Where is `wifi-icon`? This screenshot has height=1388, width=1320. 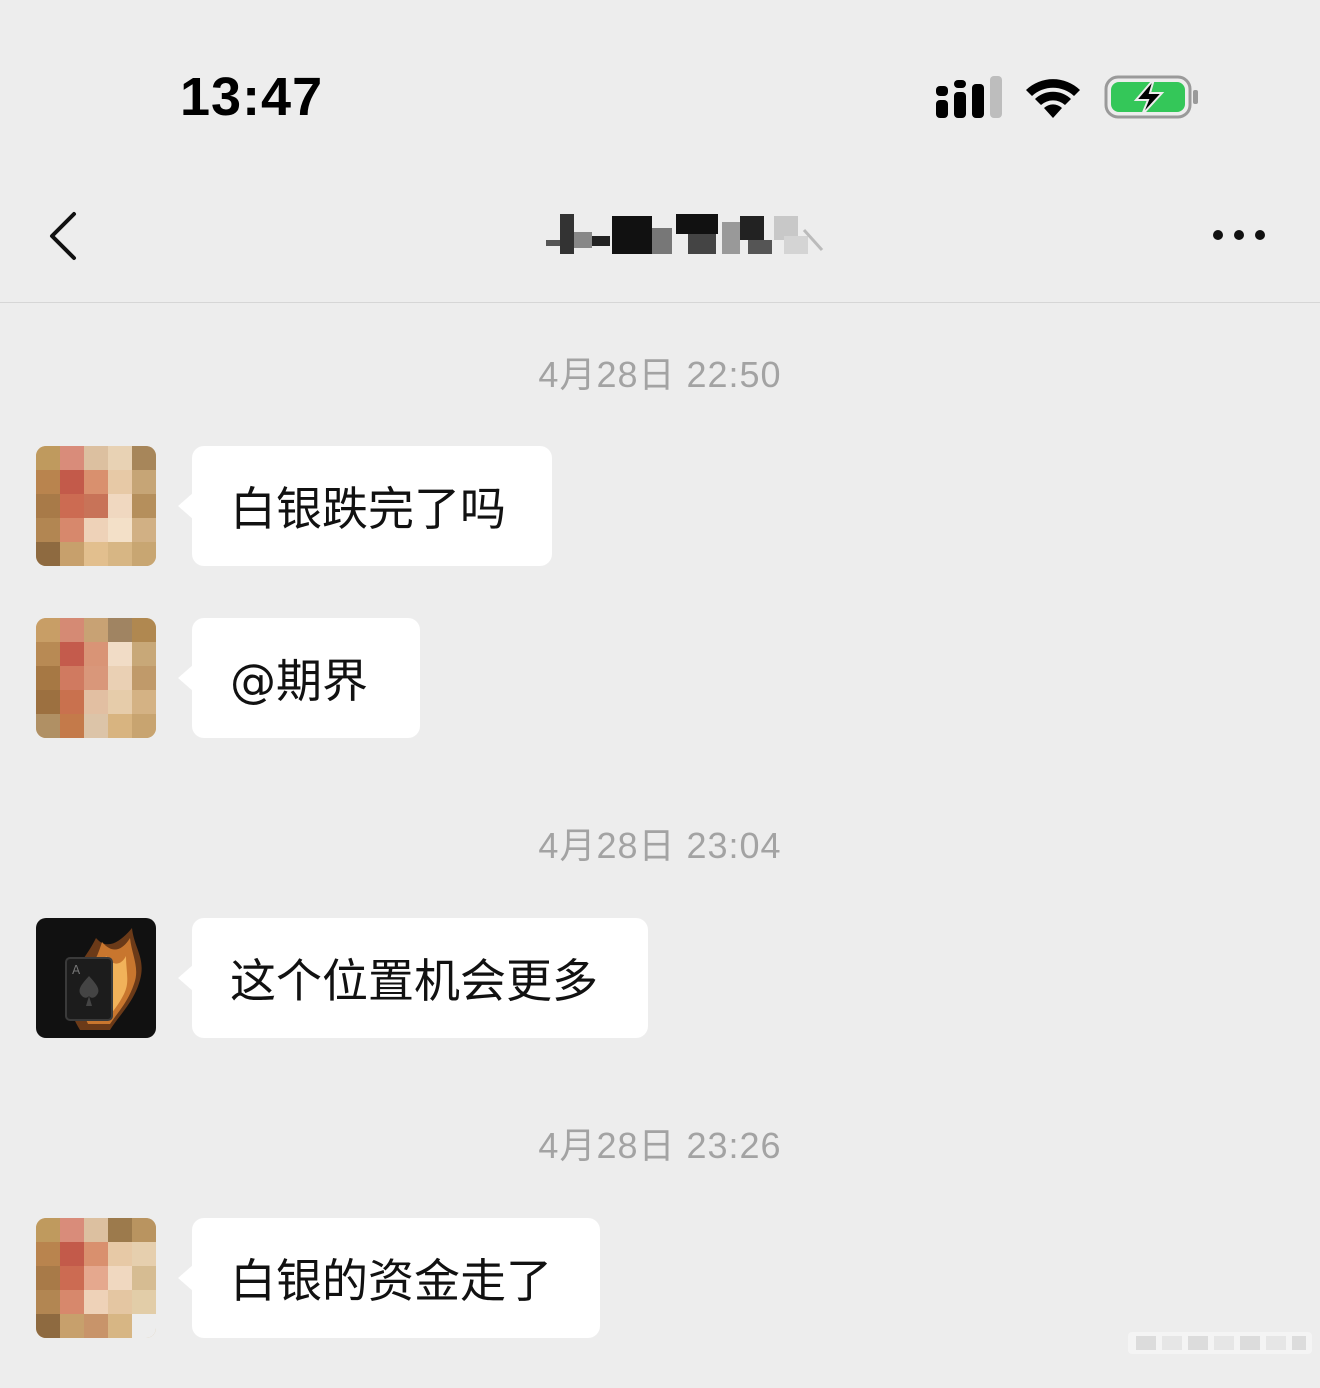 wifi-icon is located at coordinates (1053, 98).